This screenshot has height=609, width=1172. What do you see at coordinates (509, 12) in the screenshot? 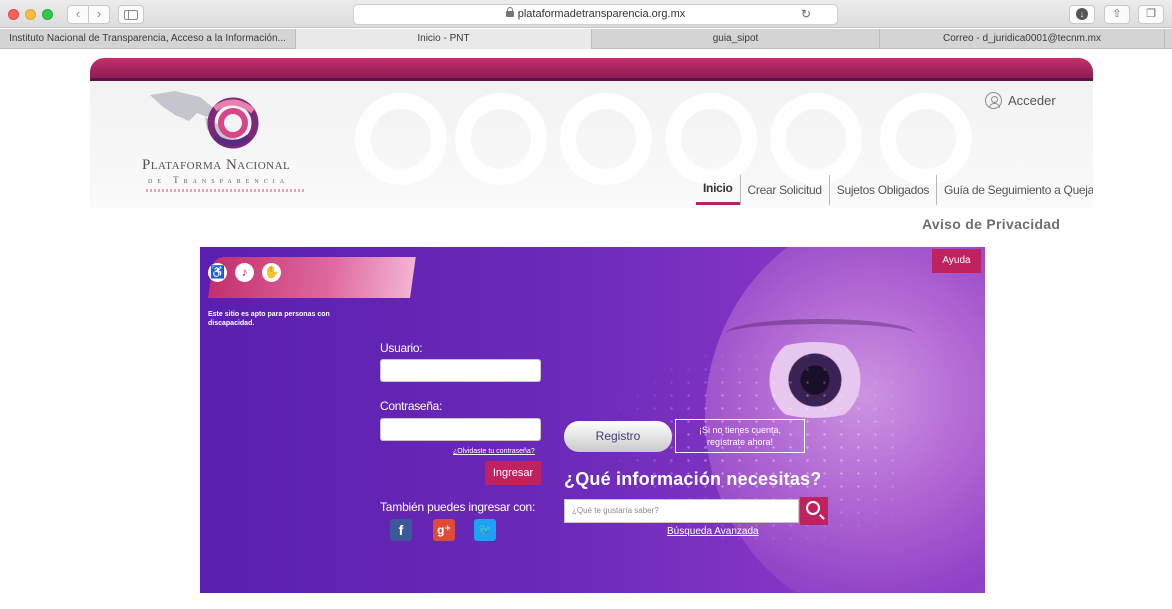
I see `lock-icon` at bounding box center [509, 12].